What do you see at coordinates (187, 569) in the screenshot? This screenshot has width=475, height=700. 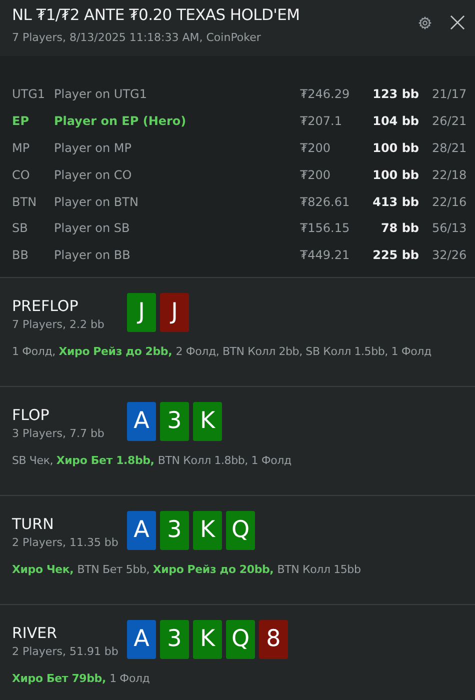 I see `action-line: Хиро Чек, BTN Бет 5bb, Хиро Рейз до 20bb, BTN Колл 15bb` at bounding box center [187, 569].